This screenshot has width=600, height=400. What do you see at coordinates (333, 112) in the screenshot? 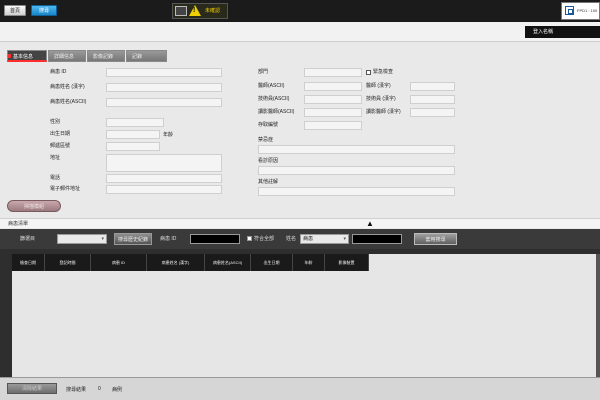
I see `reading-ascii-field` at bounding box center [333, 112].